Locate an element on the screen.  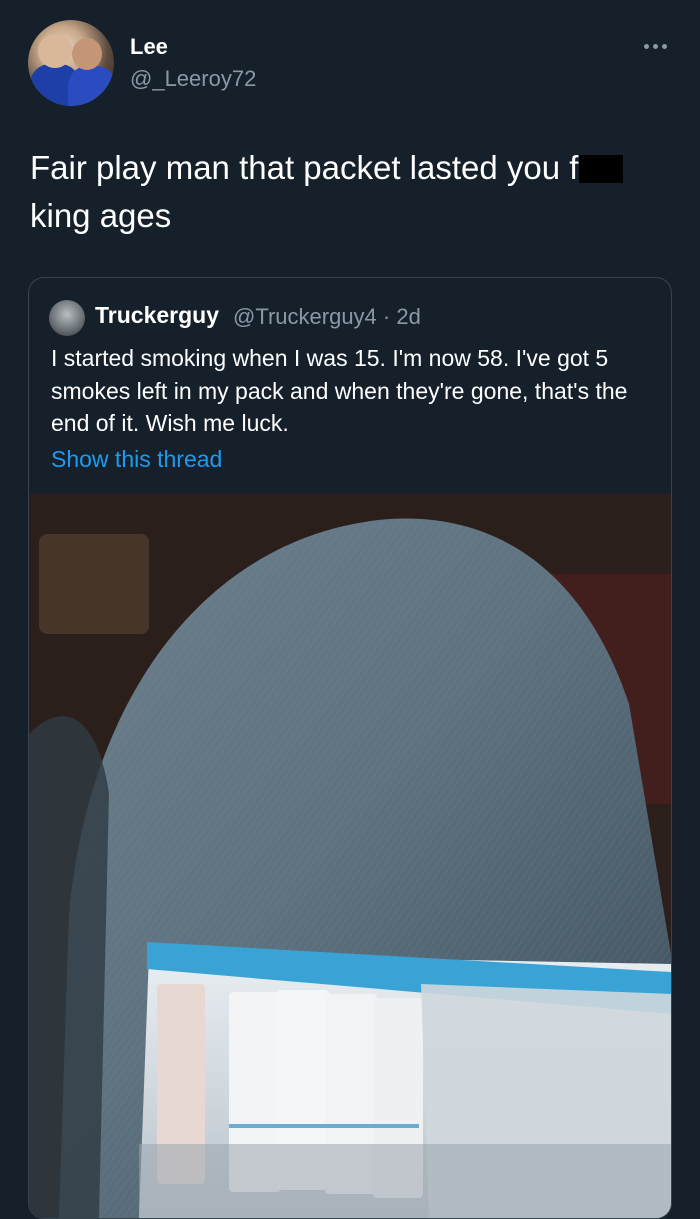
user-handle: @_Leeroy72 is located at coordinates (193, 79).